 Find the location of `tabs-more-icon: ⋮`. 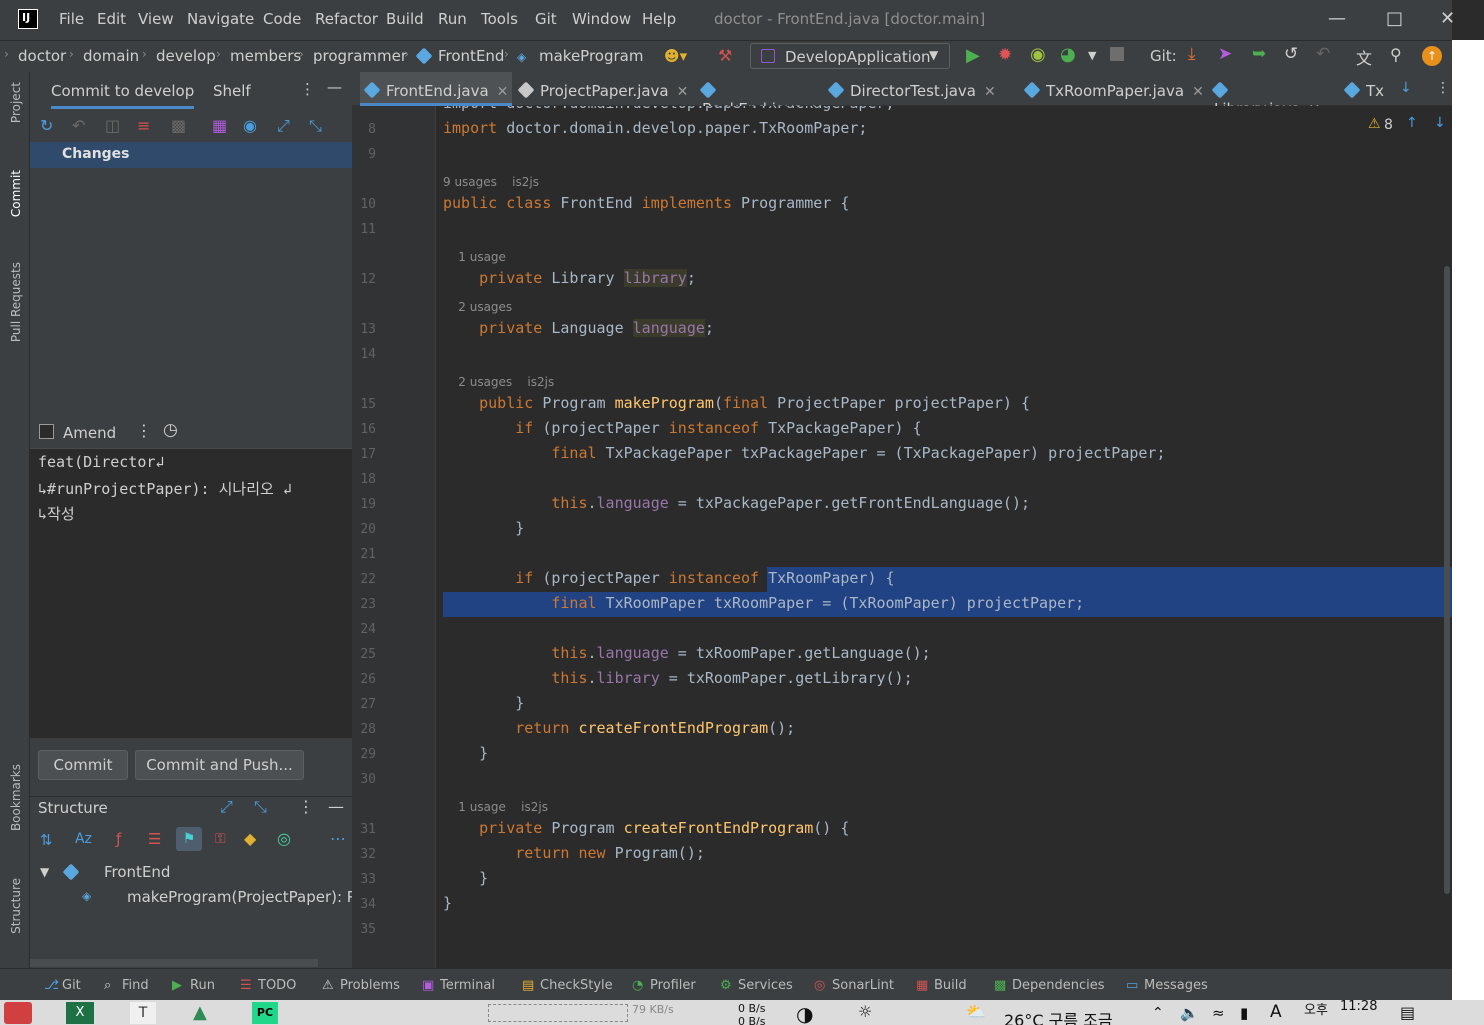

tabs-more-icon: ⋮ is located at coordinates (1443, 88).